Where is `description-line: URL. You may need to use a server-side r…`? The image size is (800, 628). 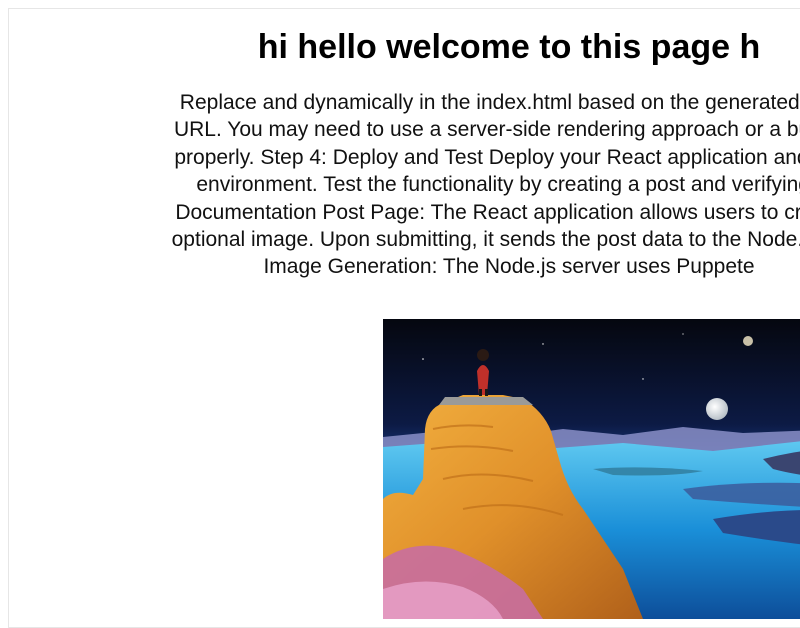
description-line: URL. You may need to use a server-side r… is located at coordinates (486, 130).